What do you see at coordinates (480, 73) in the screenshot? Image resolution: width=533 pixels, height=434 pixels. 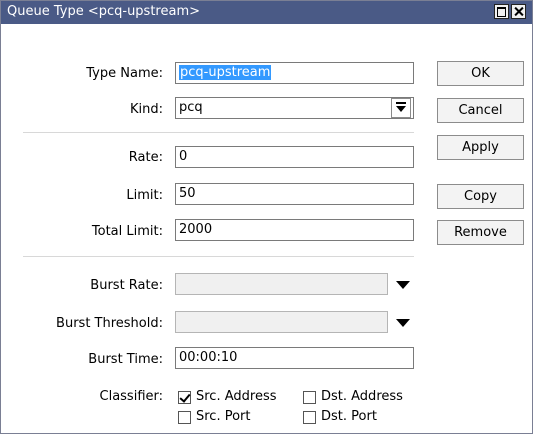 I see `ok-button: OK` at bounding box center [480, 73].